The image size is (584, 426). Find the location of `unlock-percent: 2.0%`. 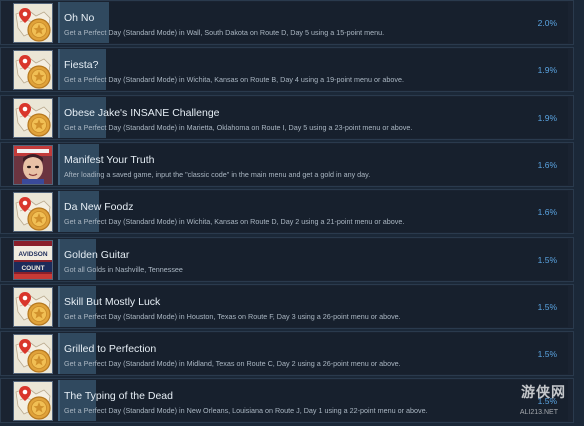

unlock-percent: 2.0% is located at coordinates (547, 23).